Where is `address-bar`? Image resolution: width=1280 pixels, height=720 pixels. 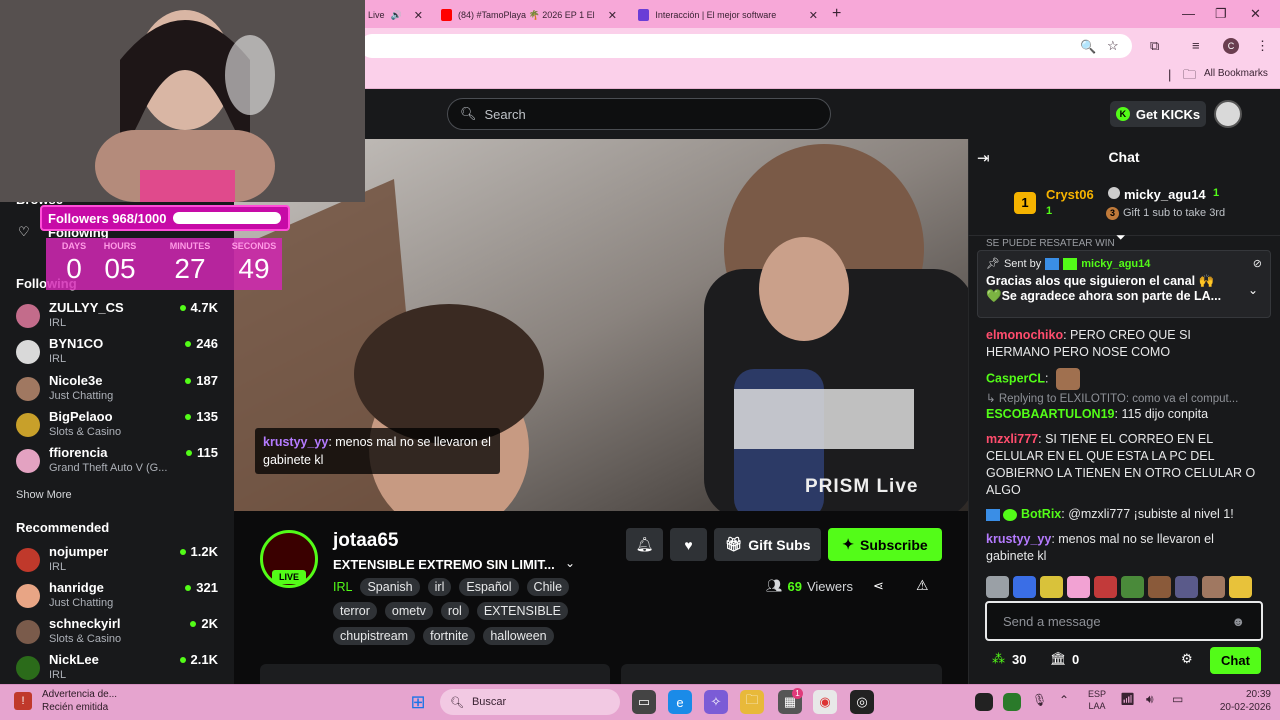
address-bar is located at coordinates (746, 46).